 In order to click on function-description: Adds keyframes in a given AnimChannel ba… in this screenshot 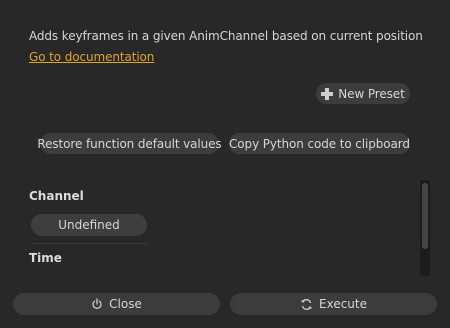, I will do `click(226, 36)`.